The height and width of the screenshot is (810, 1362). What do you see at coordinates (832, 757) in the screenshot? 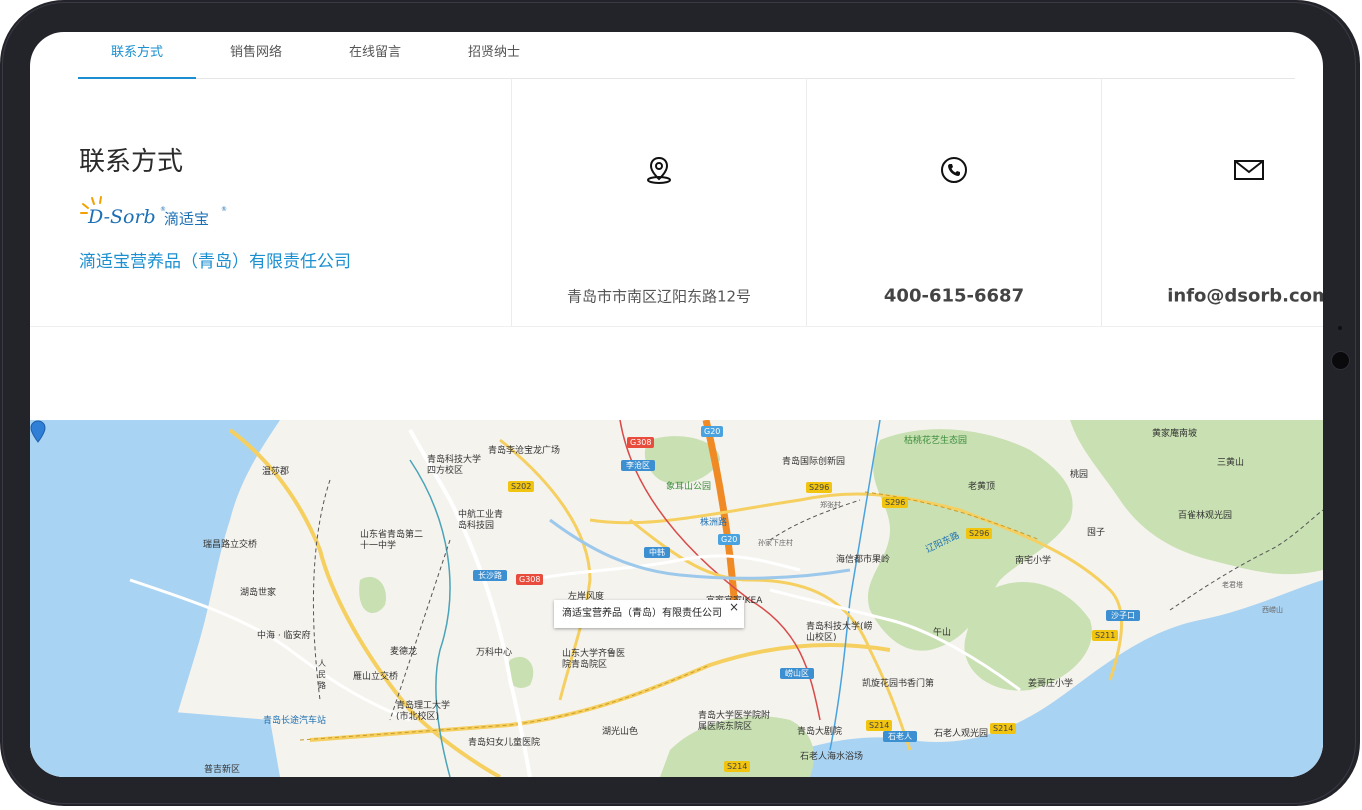
I see `map-label: 石老人海水浴场` at bounding box center [832, 757].